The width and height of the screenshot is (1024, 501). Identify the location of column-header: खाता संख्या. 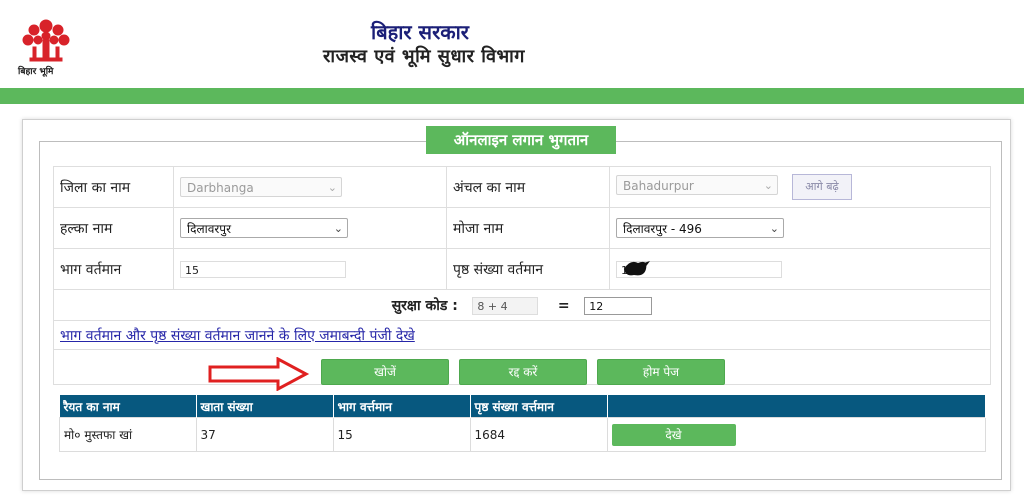
(265, 406).